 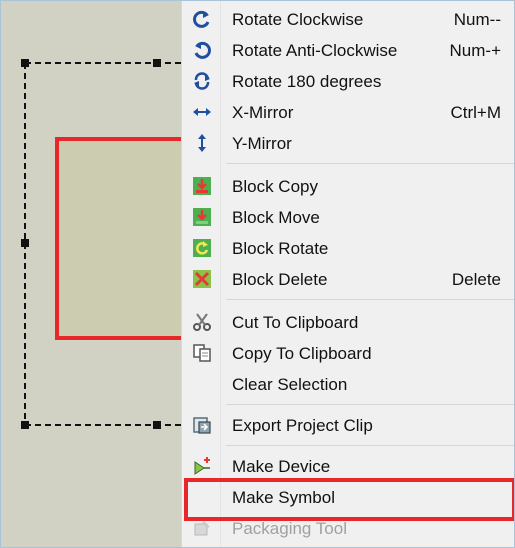 What do you see at coordinates (202, 466) in the screenshot?
I see `make-device-icon` at bounding box center [202, 466].